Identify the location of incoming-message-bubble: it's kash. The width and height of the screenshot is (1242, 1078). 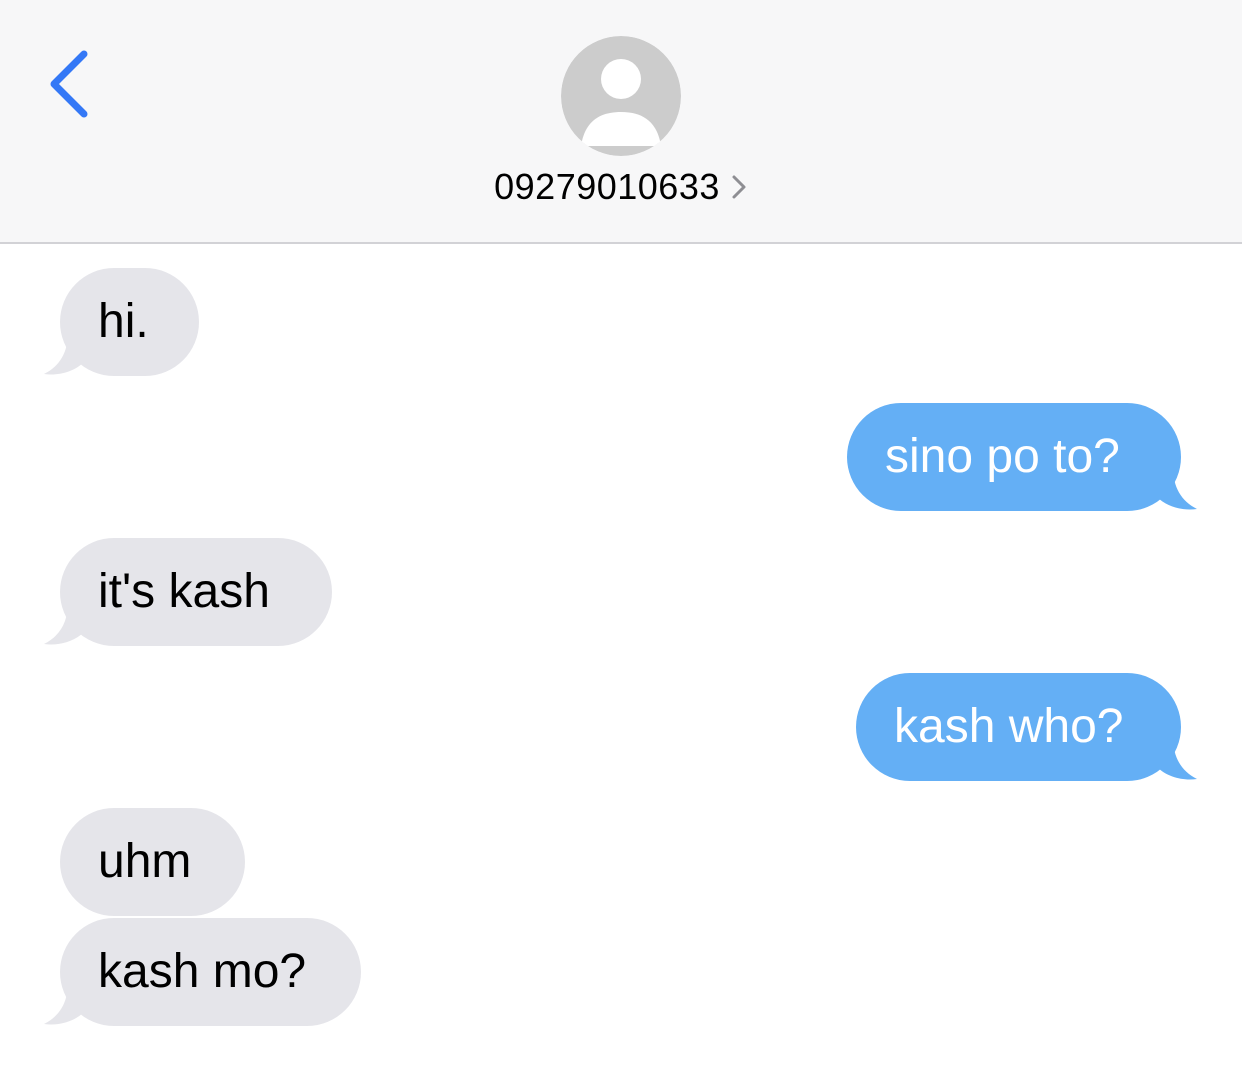
(188, 592).